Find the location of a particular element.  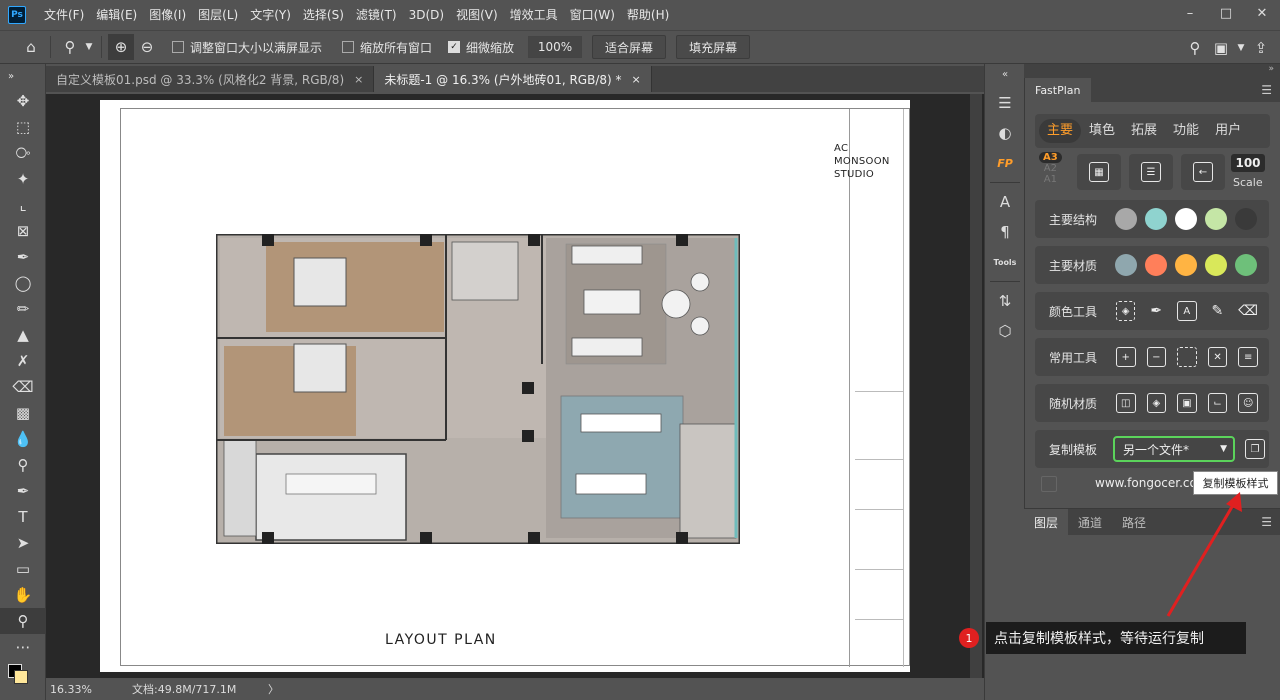

menu-type: 文字(Y) is located at coordinates (270, 15).